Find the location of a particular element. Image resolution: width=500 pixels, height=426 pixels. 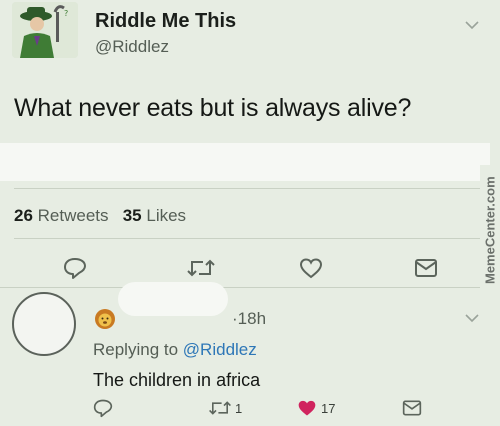

reply-timestamp: ·18h is located at coordinates (249, 319).